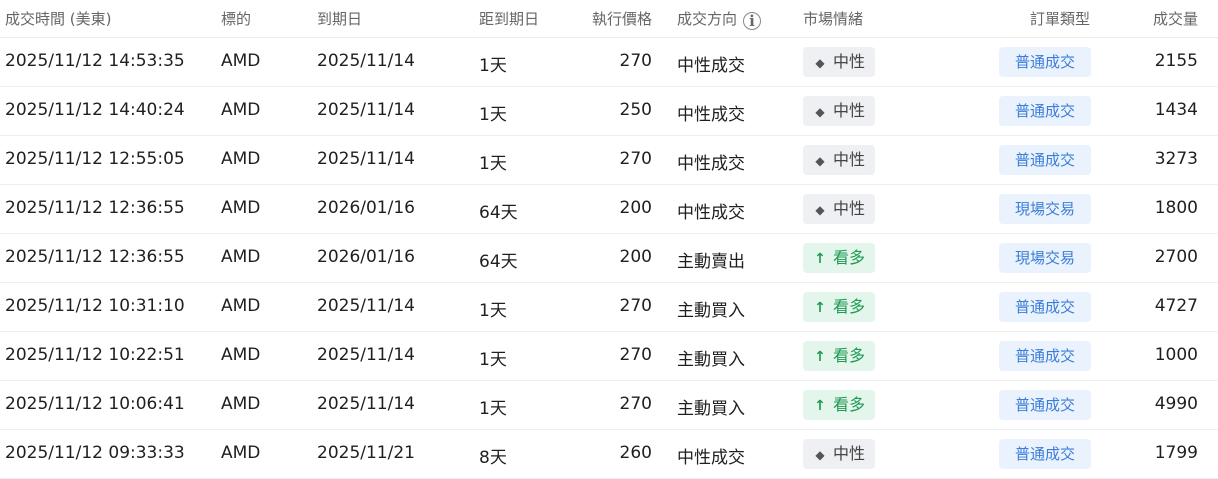  I want to click on header-order-type: 訂單類型, so click(1060, 18).